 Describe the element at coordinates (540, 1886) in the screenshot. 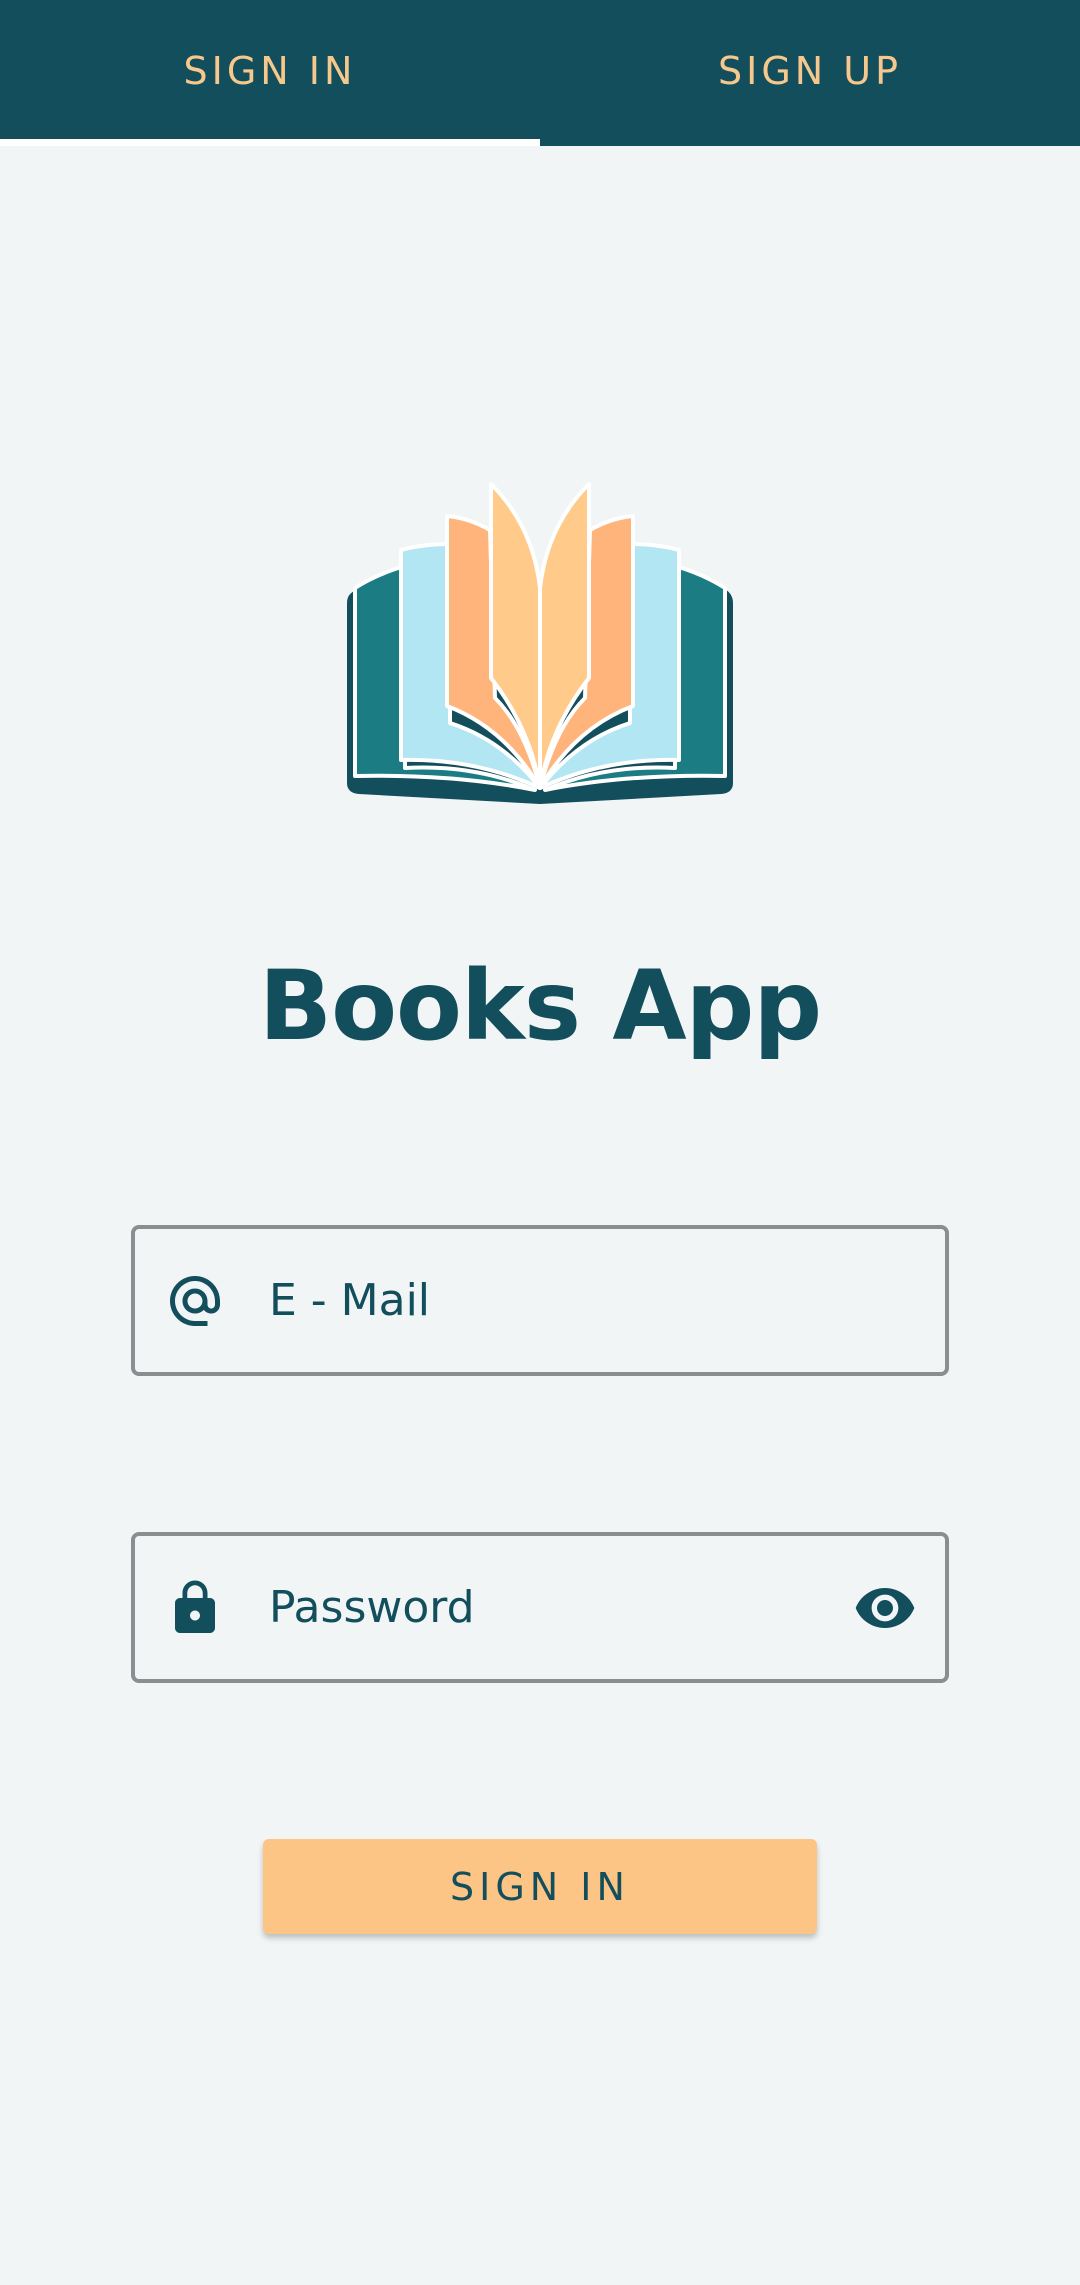

I see `sign-in-button: SIGN IN` at that location.